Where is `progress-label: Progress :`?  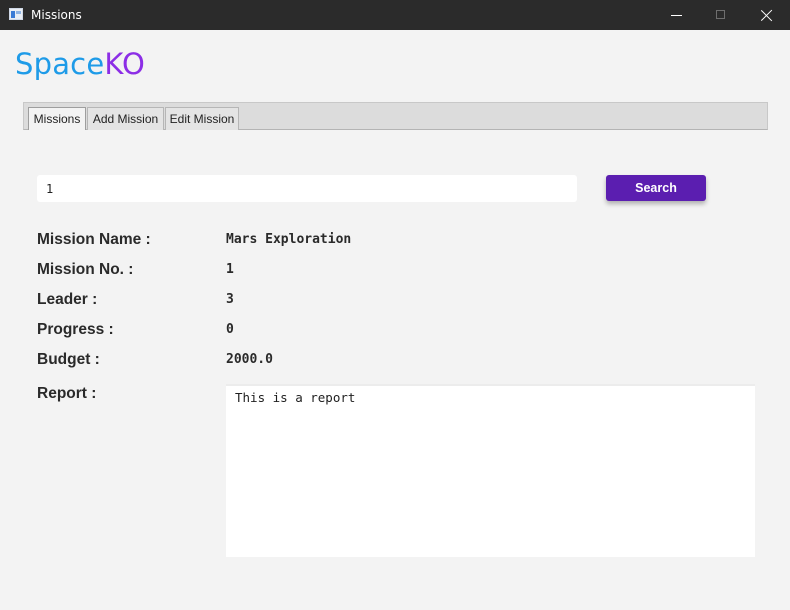
progress-label: Progress : is located at coordinates (75, 329).